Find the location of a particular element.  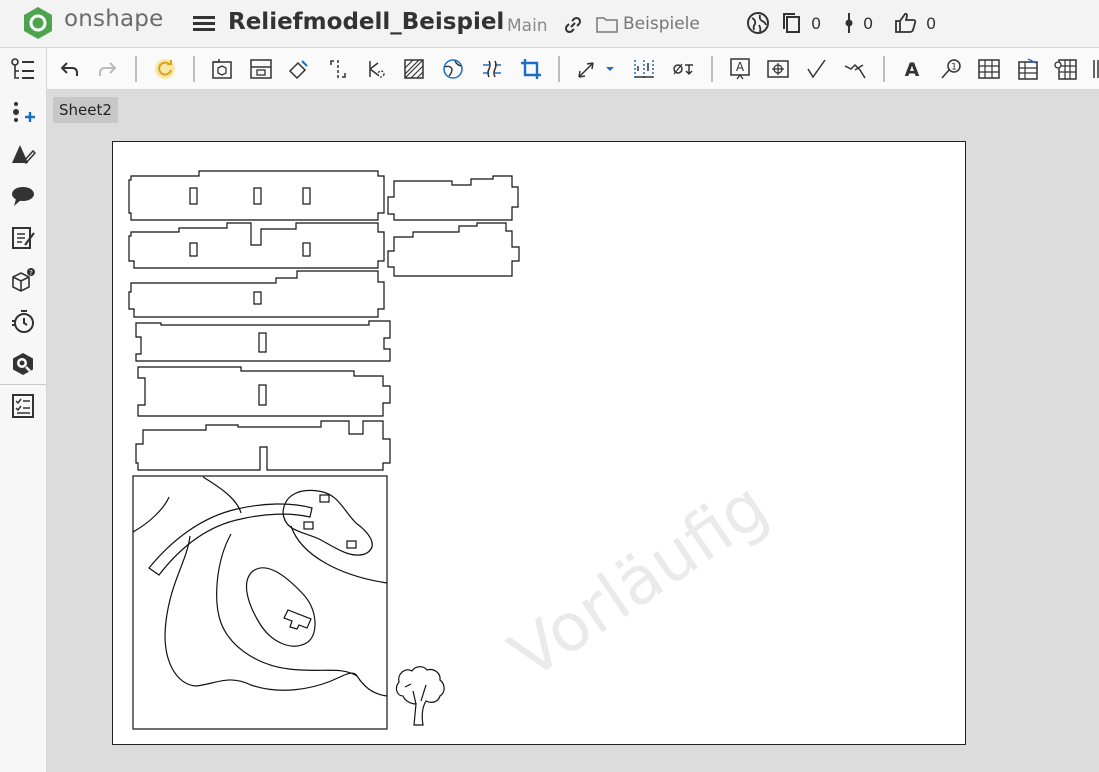

versions-count: 0 is located at coordinates (816, 23).